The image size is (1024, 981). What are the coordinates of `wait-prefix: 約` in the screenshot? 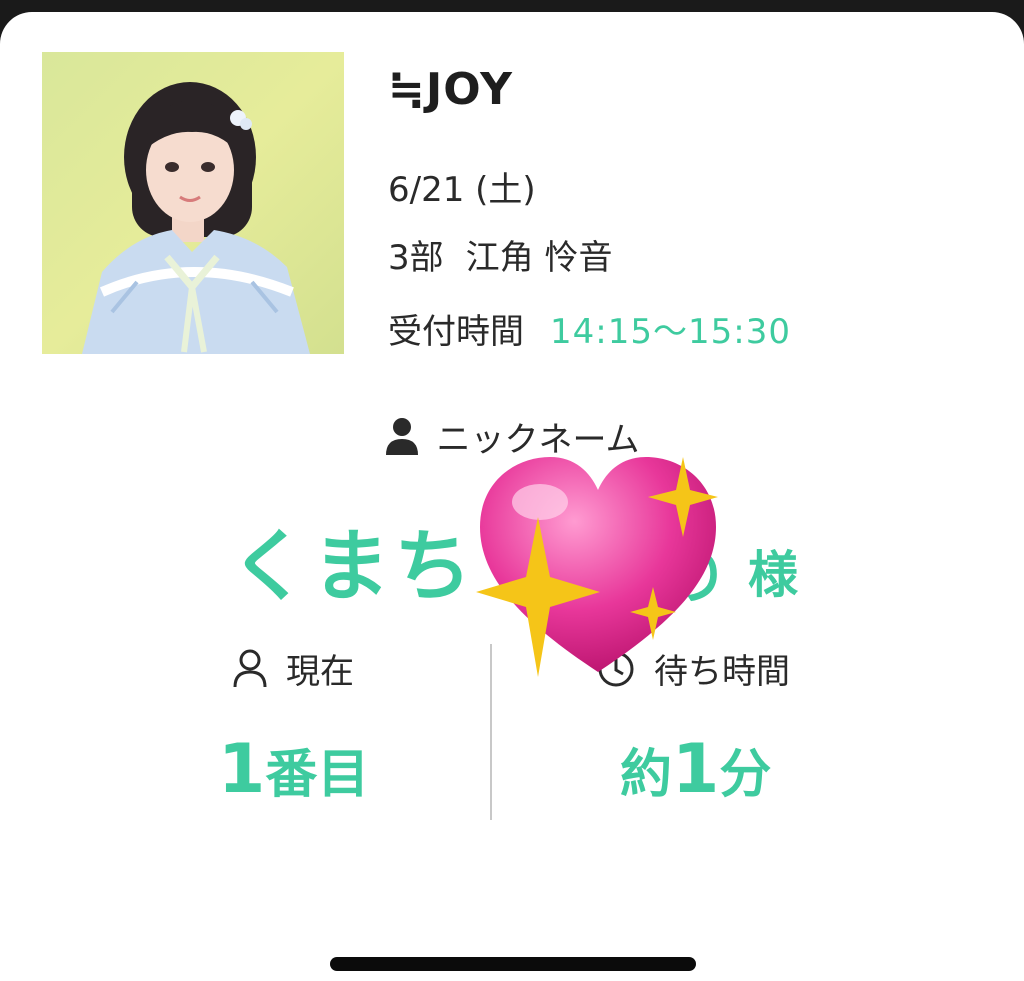 It's located at (646, 775).